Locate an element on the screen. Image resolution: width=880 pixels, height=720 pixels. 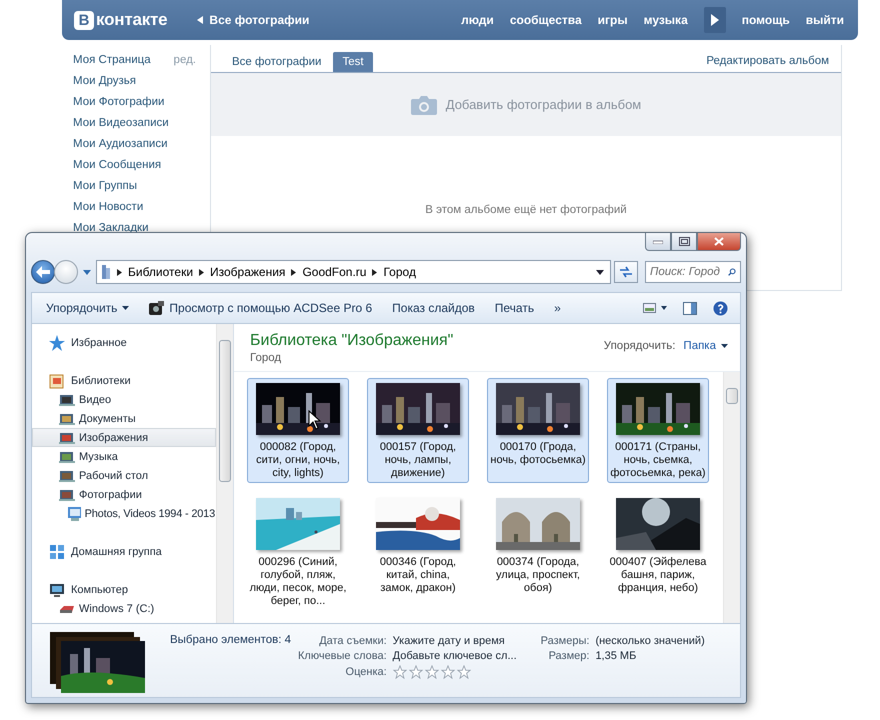
nav-link: музыка is located at coordinates (666, 20).